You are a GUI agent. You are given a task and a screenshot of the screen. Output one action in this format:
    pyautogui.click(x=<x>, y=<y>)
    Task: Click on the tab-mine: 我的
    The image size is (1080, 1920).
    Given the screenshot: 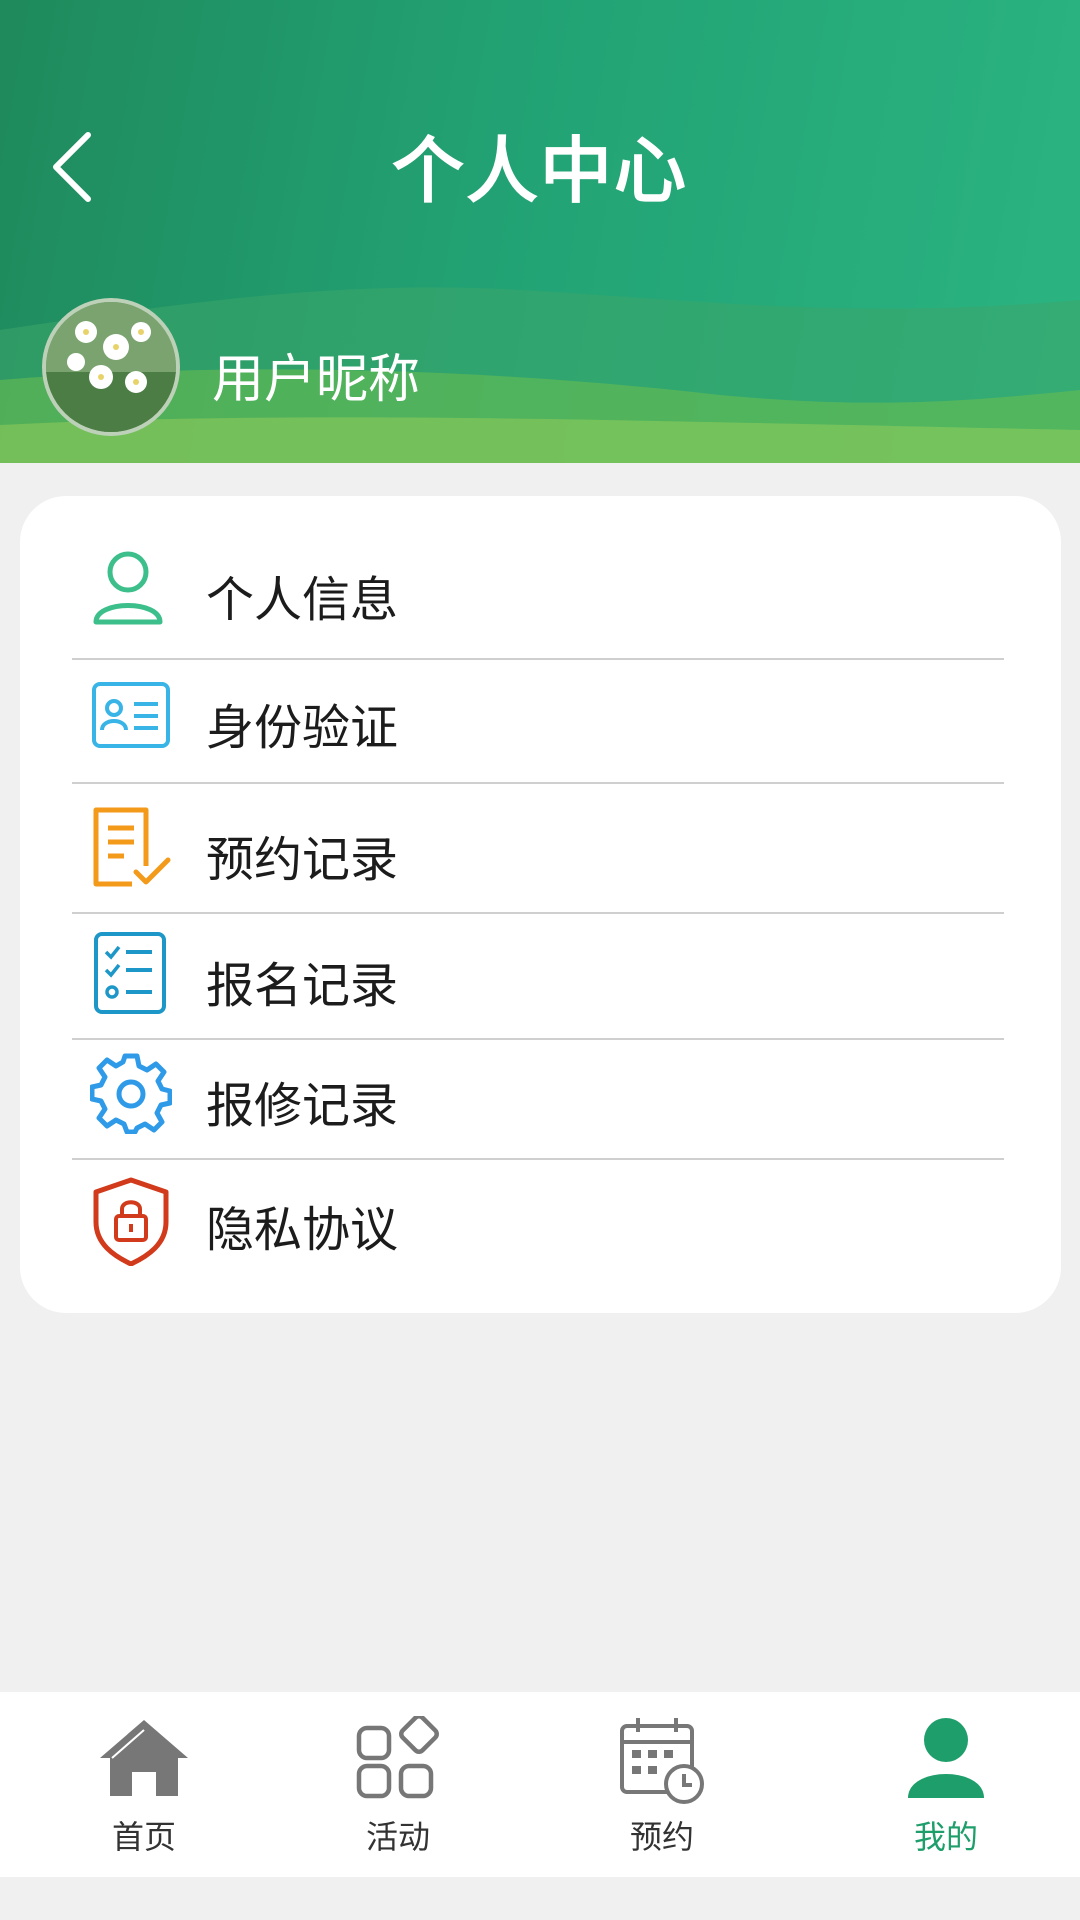 What is the action you would take?
    pyautogui.click(x=946, y=1784)
    